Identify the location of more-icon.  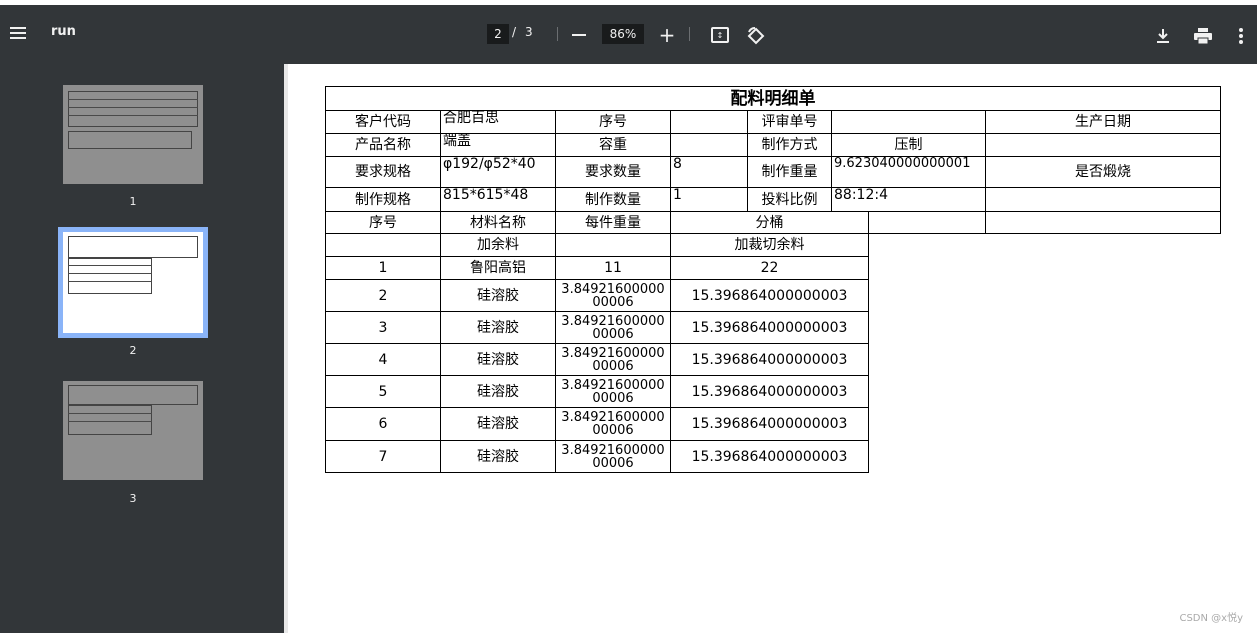
(1241, 36).